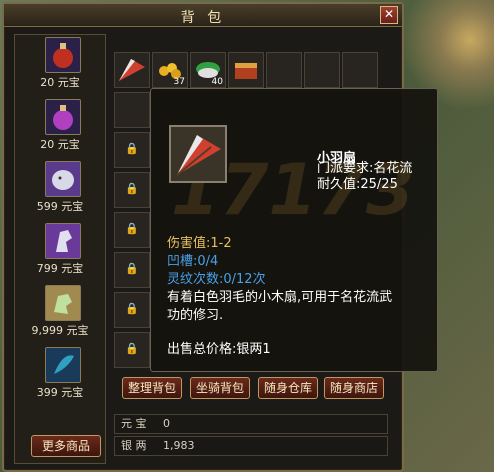 The height and width of the screenshot is (472, 494). I want to click on item-sockets: 凹槽:0/4, so click(193, 261).